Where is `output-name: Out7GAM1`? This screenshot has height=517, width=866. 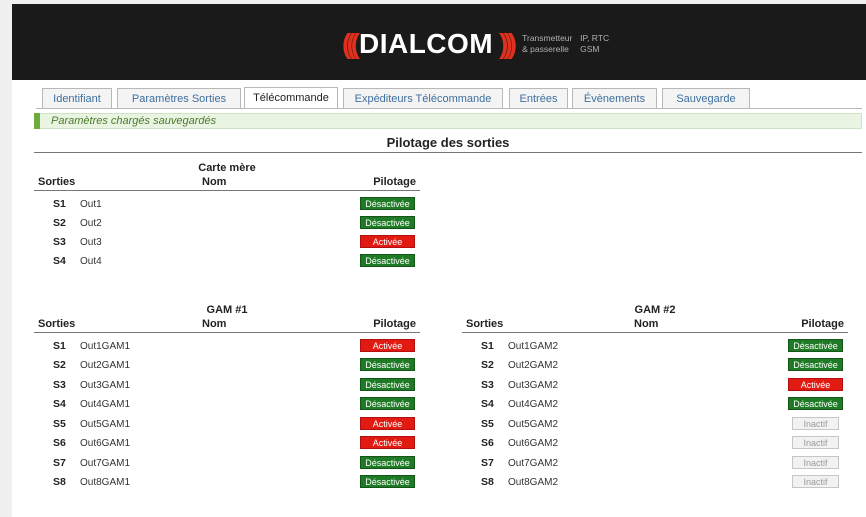 output-name: Out7GAM1 is located at coordinates (105, 463).